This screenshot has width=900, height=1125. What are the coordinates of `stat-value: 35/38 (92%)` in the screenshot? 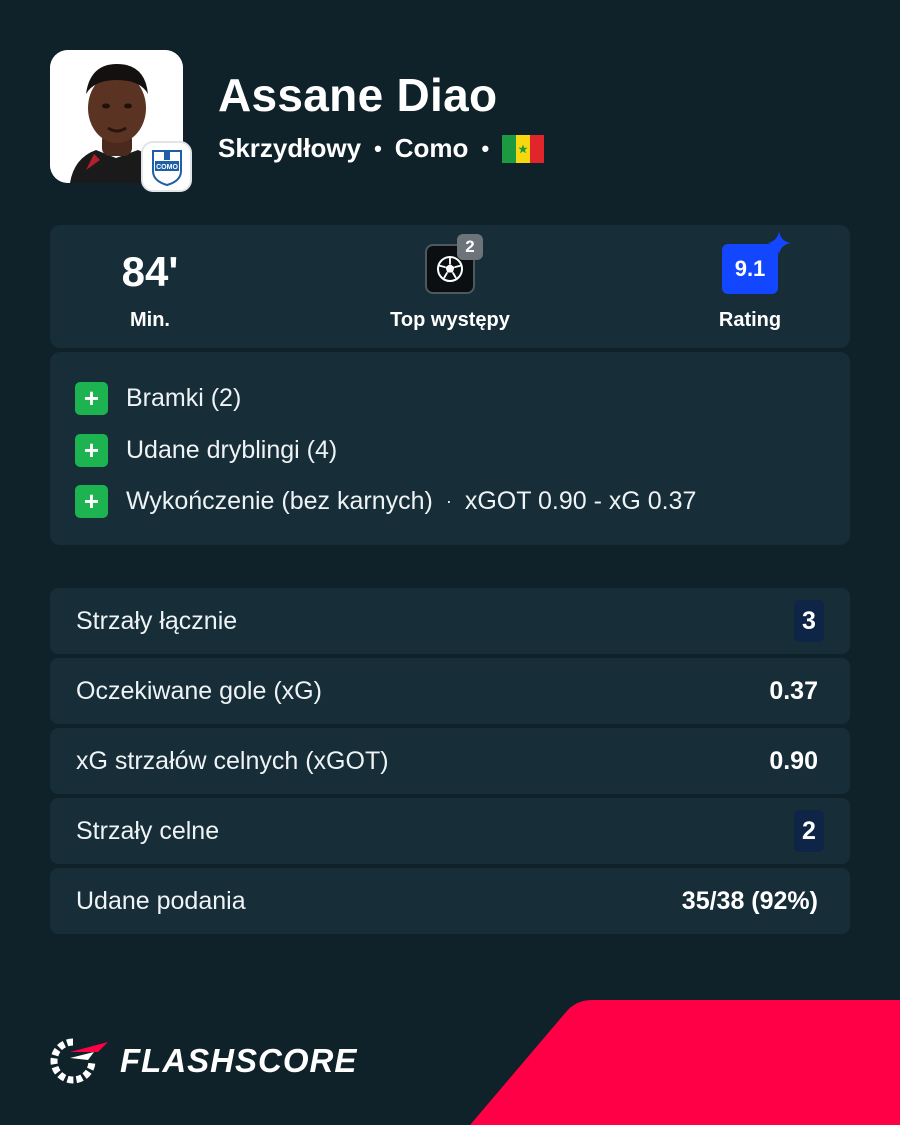 It's located at (749, 900).